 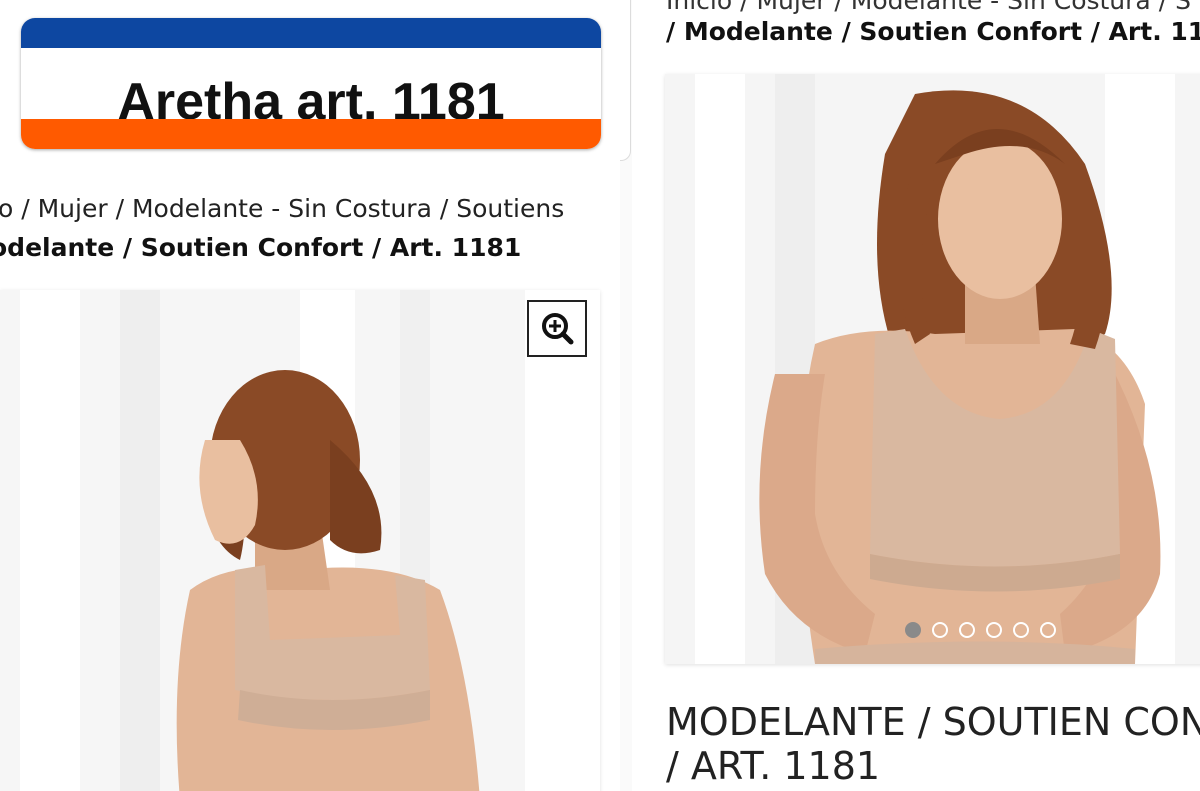 I want to click on divider-hook, so click(x=625, y=80).